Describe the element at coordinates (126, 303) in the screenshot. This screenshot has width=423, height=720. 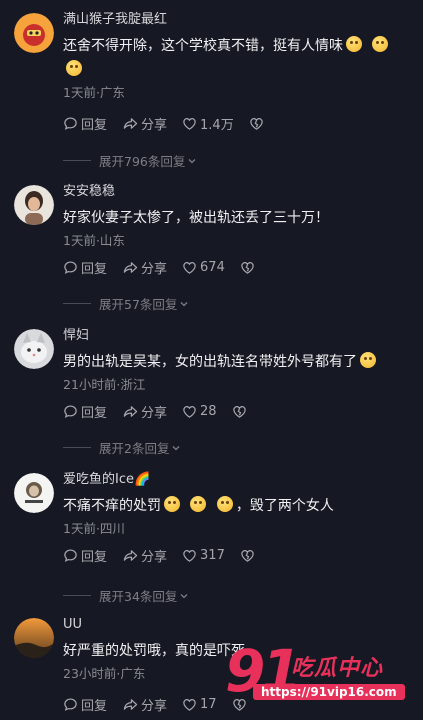
I see `expand-replies: 展开57条回复` at that location.